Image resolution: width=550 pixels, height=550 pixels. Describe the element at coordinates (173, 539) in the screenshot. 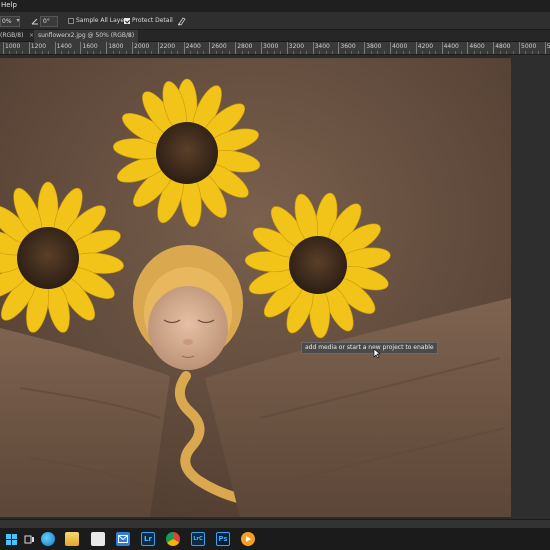

I see `chrome-icon` at that location.